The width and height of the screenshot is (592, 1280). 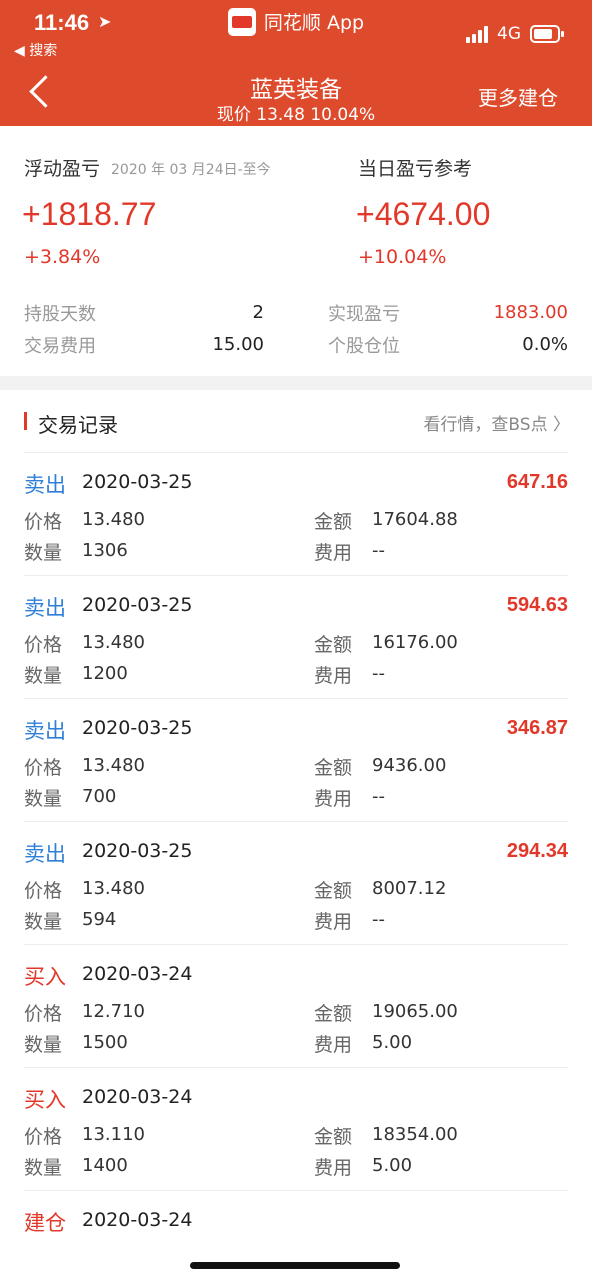 I want to click on records-header: 交易记录 看行情，查BS点 〉, so click(x=296, y=421).